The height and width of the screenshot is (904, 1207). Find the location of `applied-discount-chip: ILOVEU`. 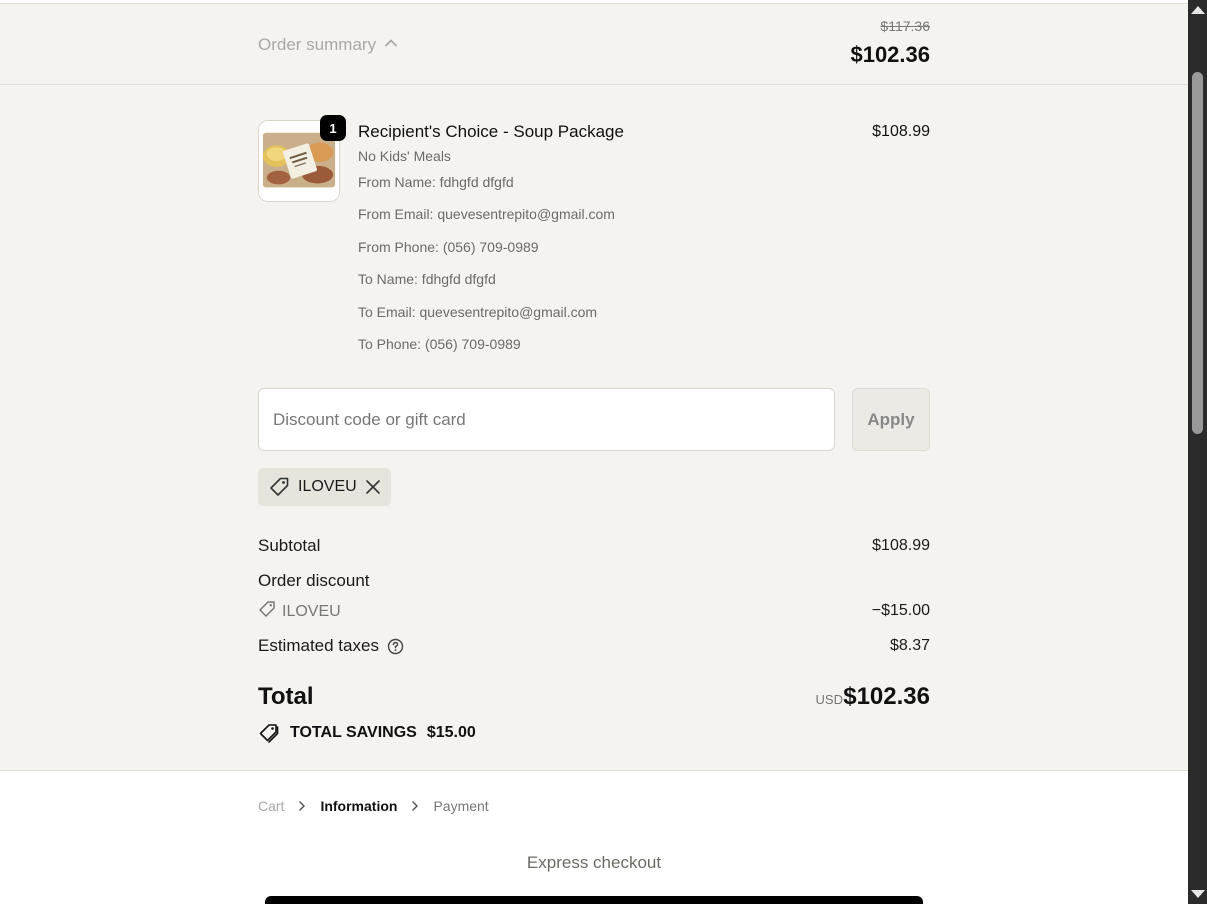

applied-discount-chip: ILOVEU is located at coordinates (324, 487).